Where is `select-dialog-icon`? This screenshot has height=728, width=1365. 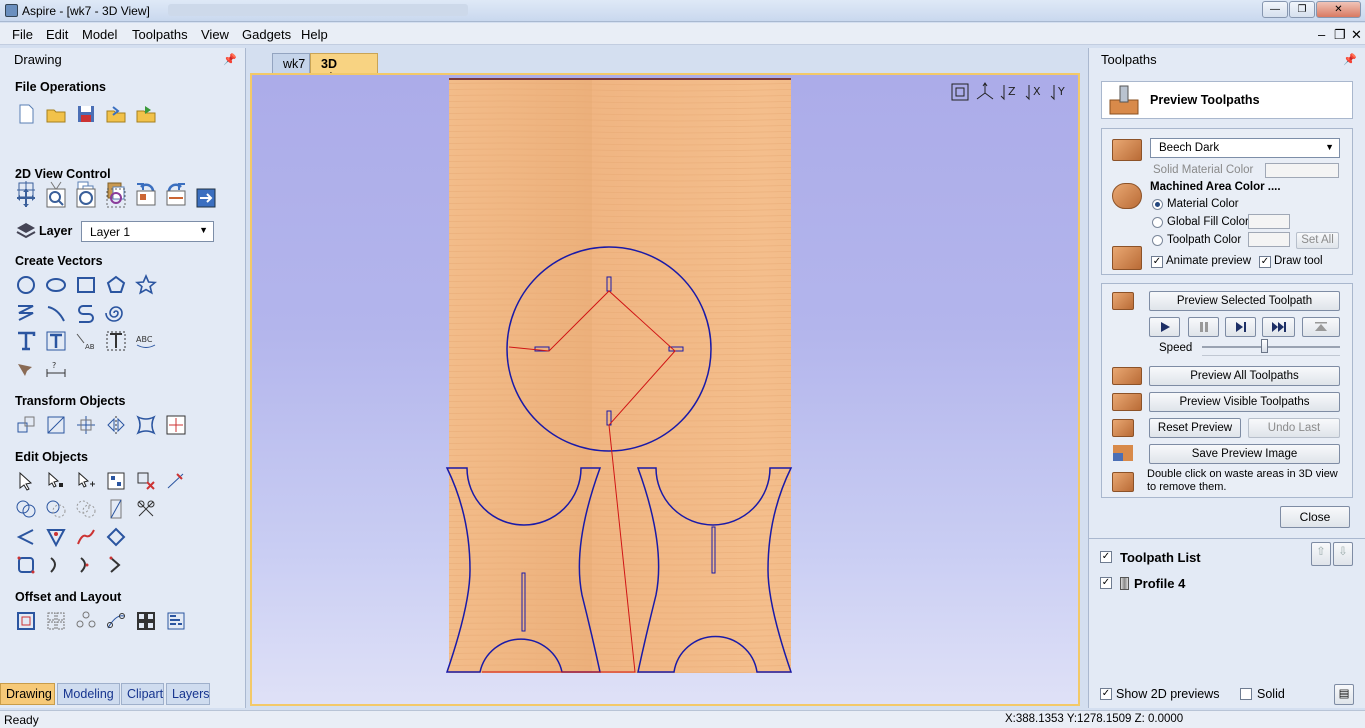
select-dialog-icon is located at coordinates (116, 481).